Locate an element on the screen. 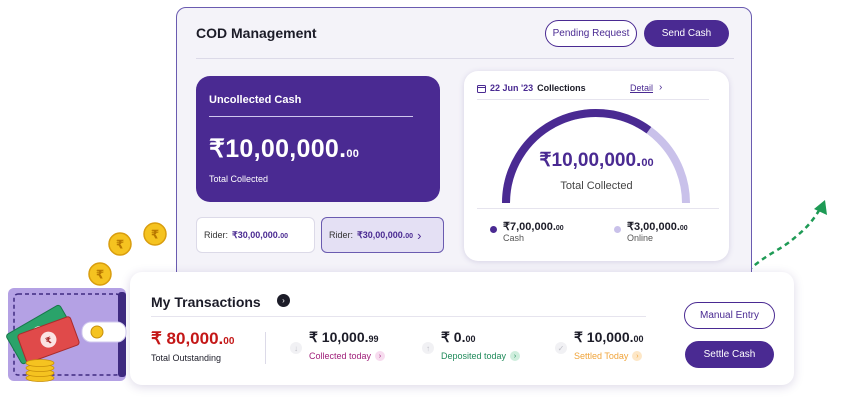 Image resolution: width=848 pixels, height=399 pixels. stat-settled: ₹ 10,000.00 Settled Today › is located at coordinates (609, 345).